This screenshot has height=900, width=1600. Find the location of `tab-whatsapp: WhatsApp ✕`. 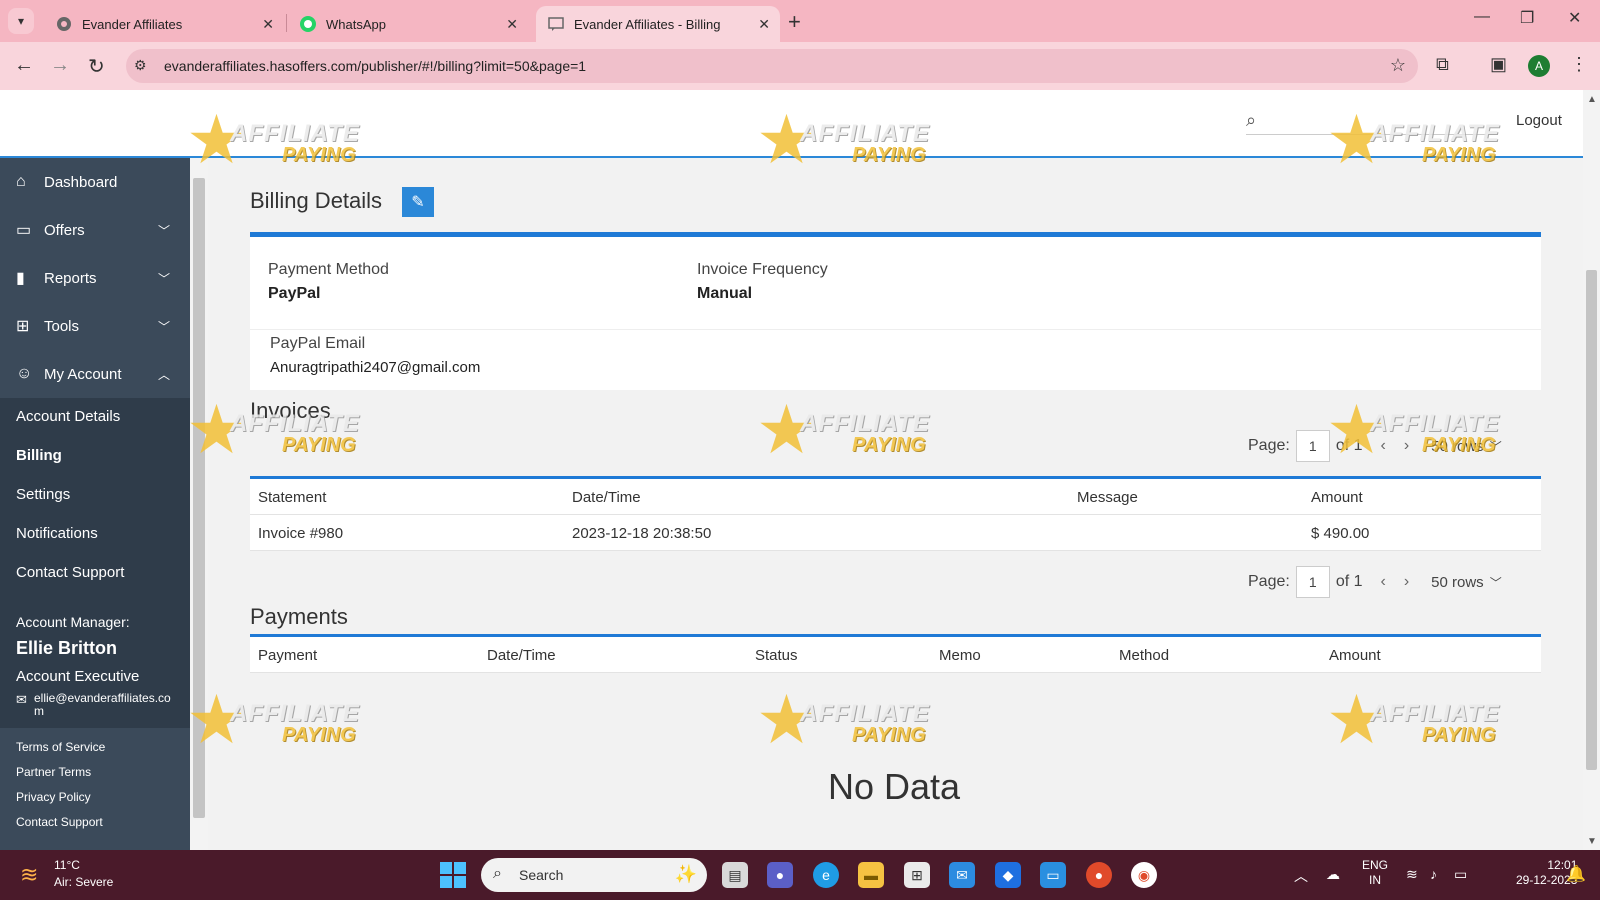

tab-whatsapp: WhatsApp ✕ is located at coordinates (408, 24).